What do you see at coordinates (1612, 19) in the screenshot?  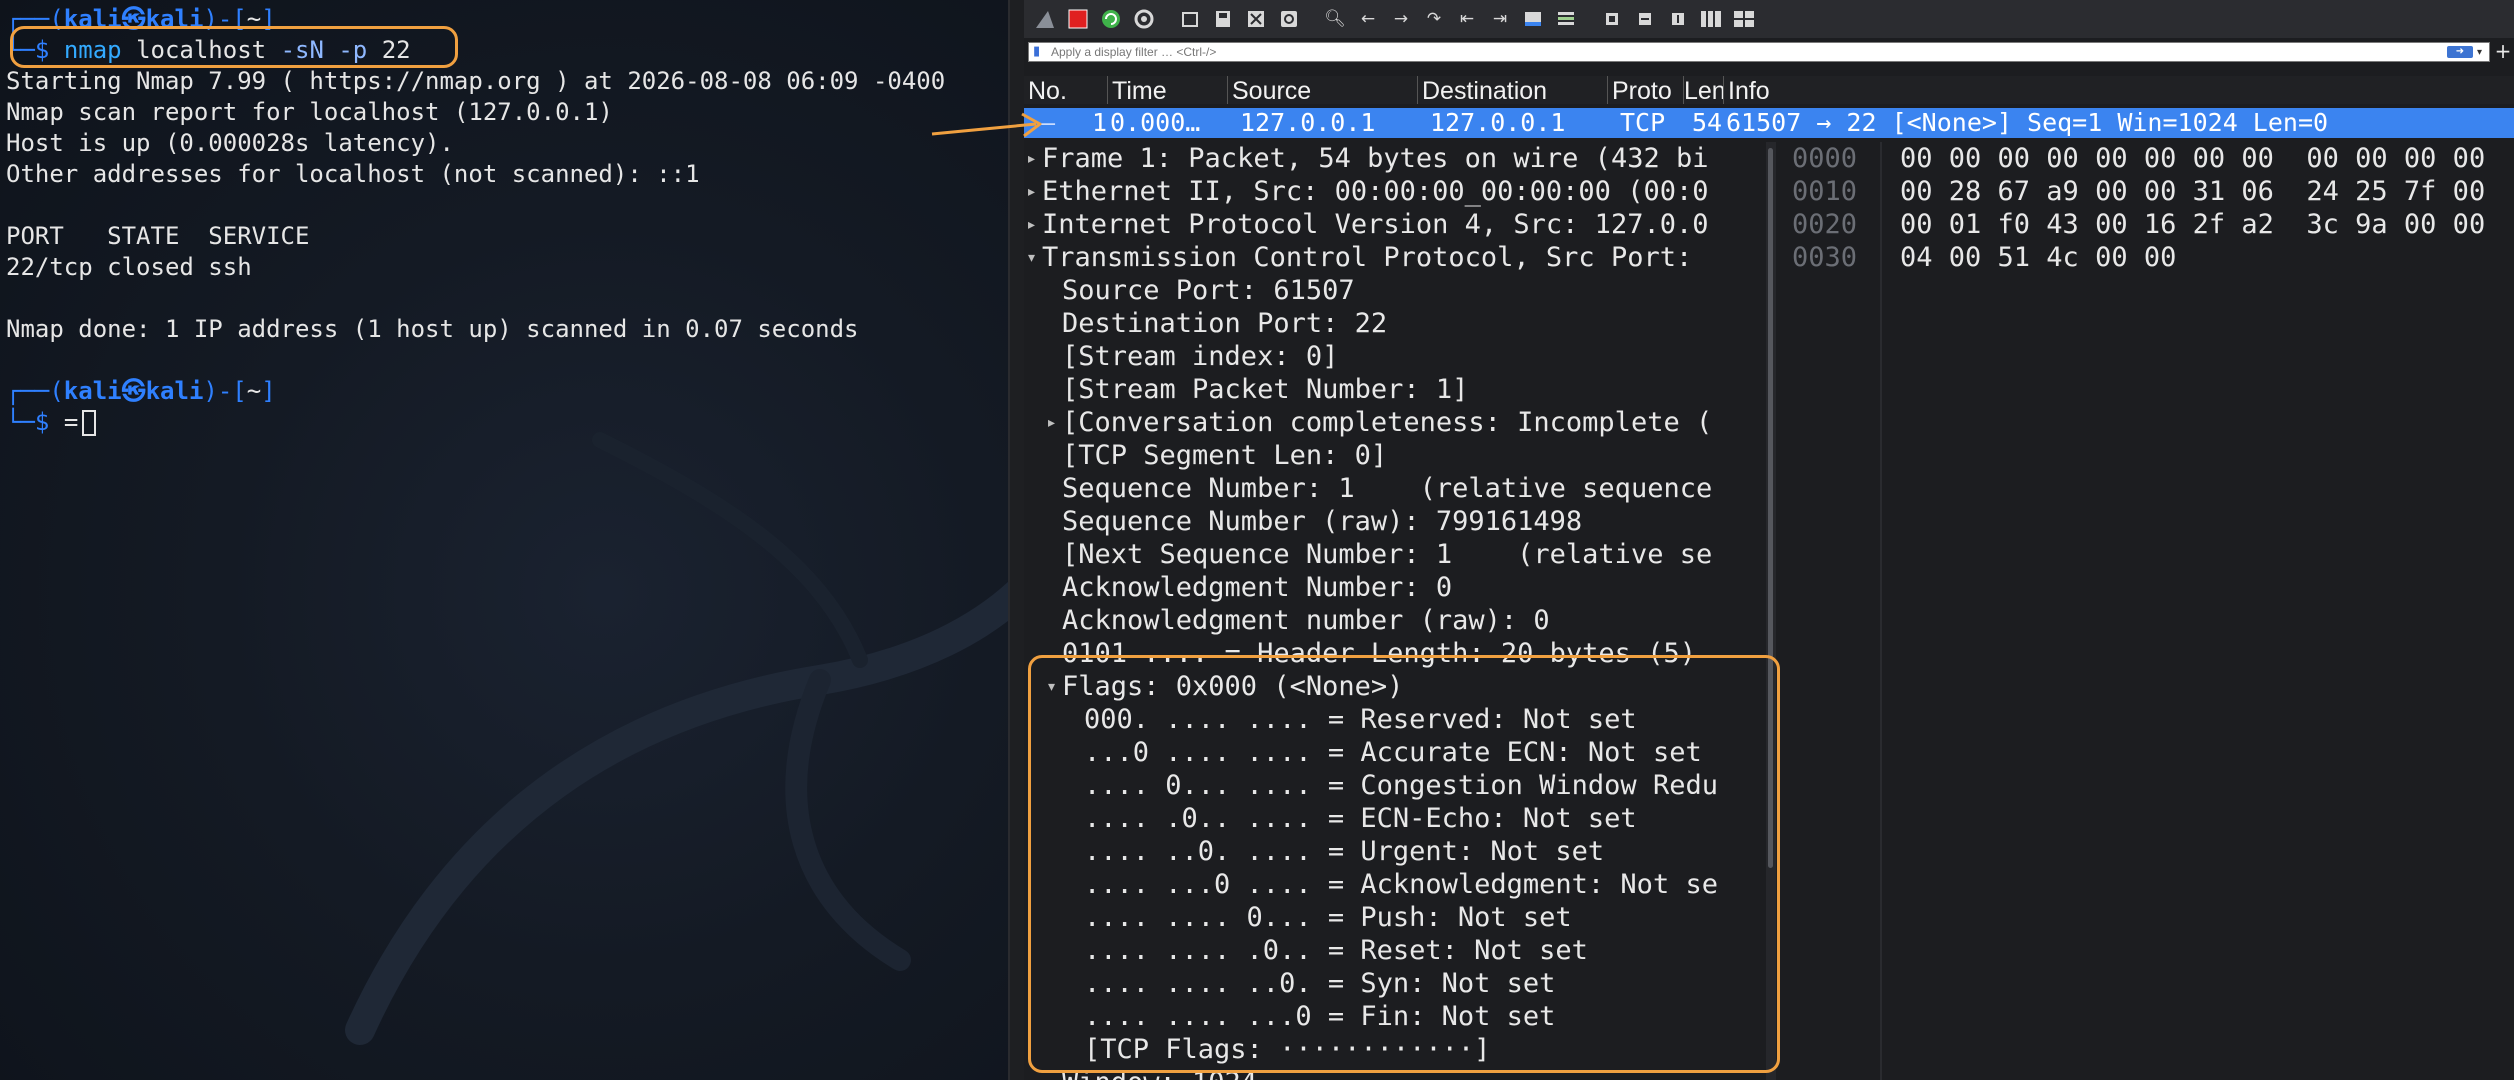 I see `zoom-in-icon` at bounding box center [1612, 19].